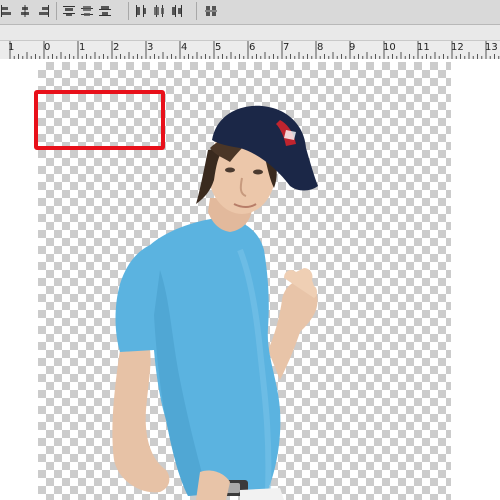 This screenshot has width=500, height=500. Describe the element at coordinates (250, 12) in the screenshot. I see `options-toolbar` at that location.